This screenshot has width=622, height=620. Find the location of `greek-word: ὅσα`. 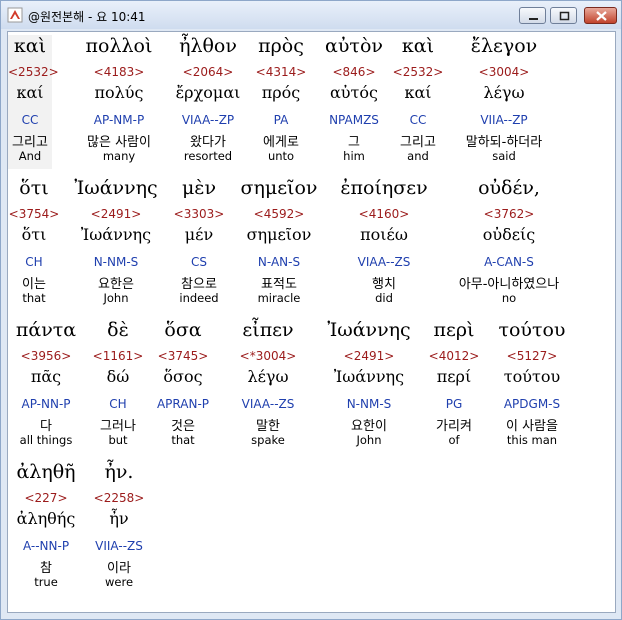

greek-word: ὅσα is located at coordinates (183, 330).